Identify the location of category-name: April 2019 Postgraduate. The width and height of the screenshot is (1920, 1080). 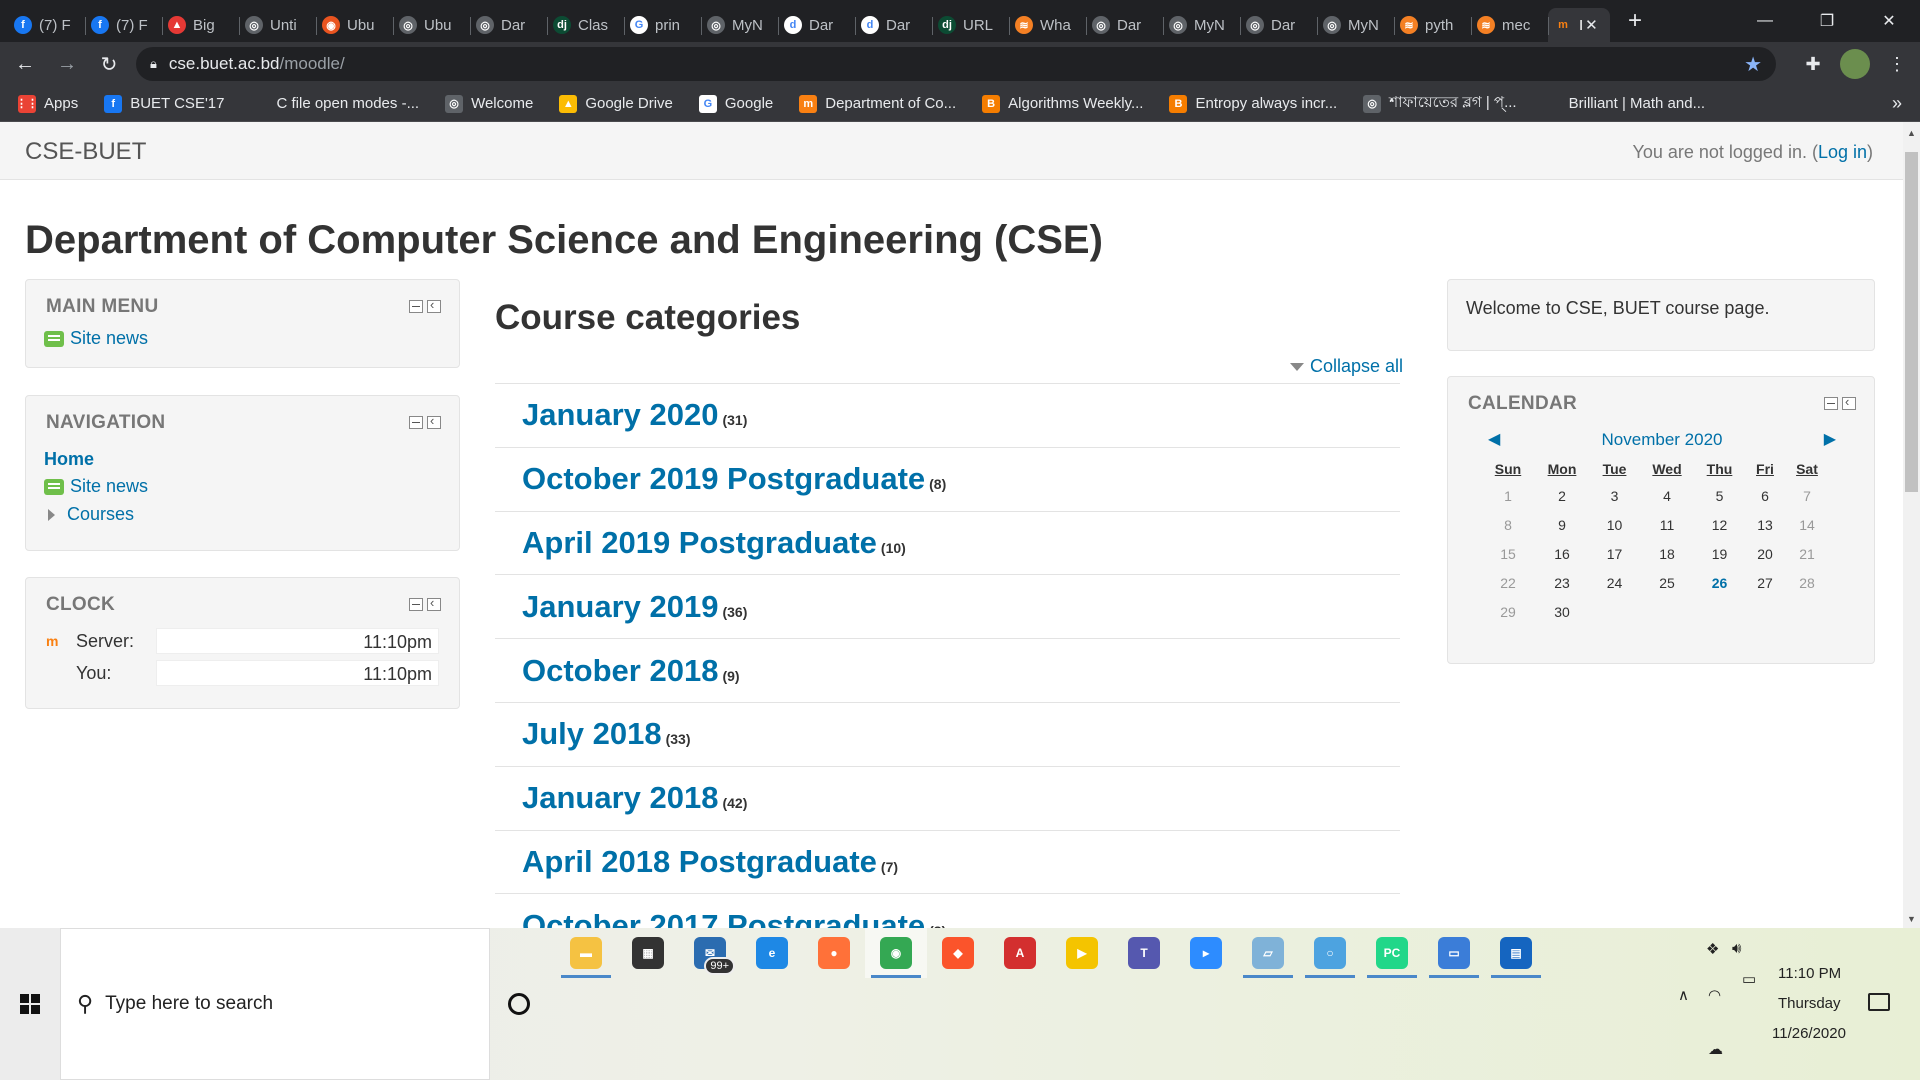
(699, 543).